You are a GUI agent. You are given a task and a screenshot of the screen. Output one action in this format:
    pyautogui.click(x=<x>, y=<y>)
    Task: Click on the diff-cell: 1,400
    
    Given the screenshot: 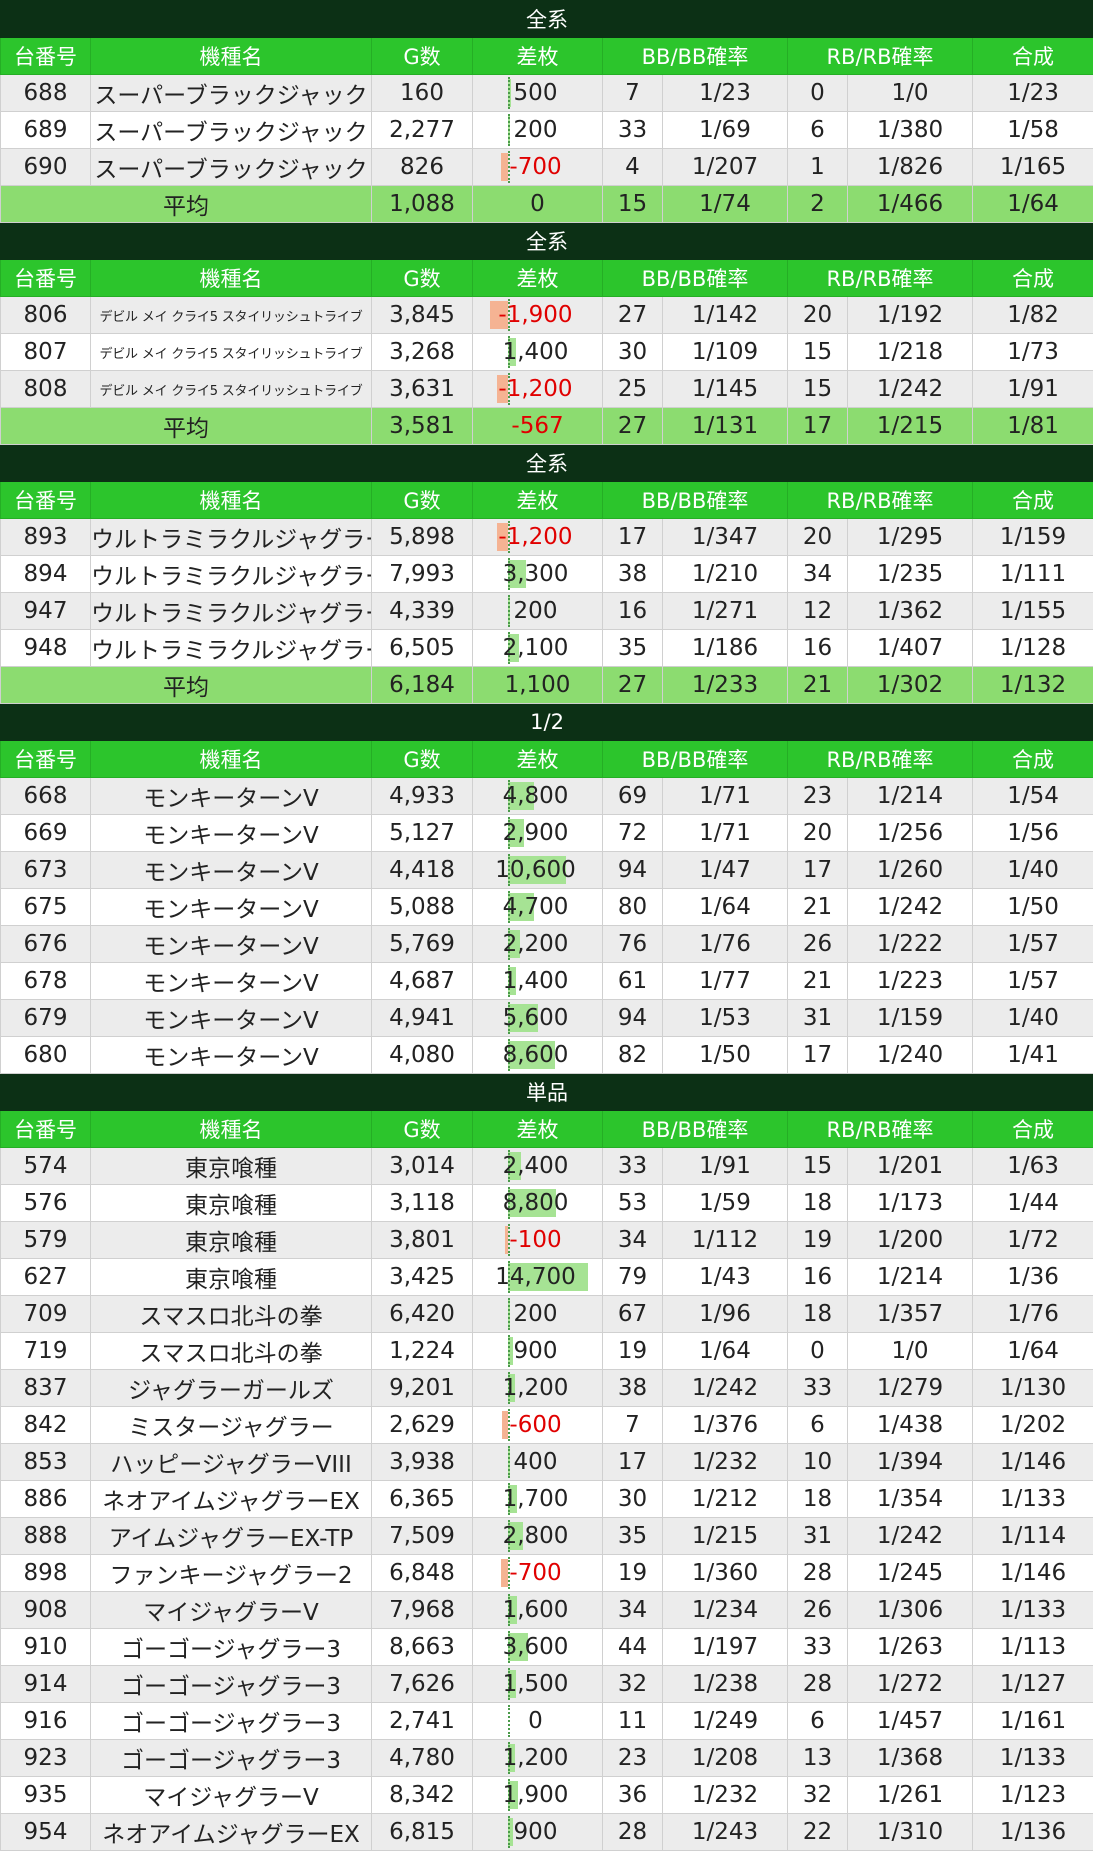 What is the action you would take?
    pyautogui.click(x=537, y=981)
    